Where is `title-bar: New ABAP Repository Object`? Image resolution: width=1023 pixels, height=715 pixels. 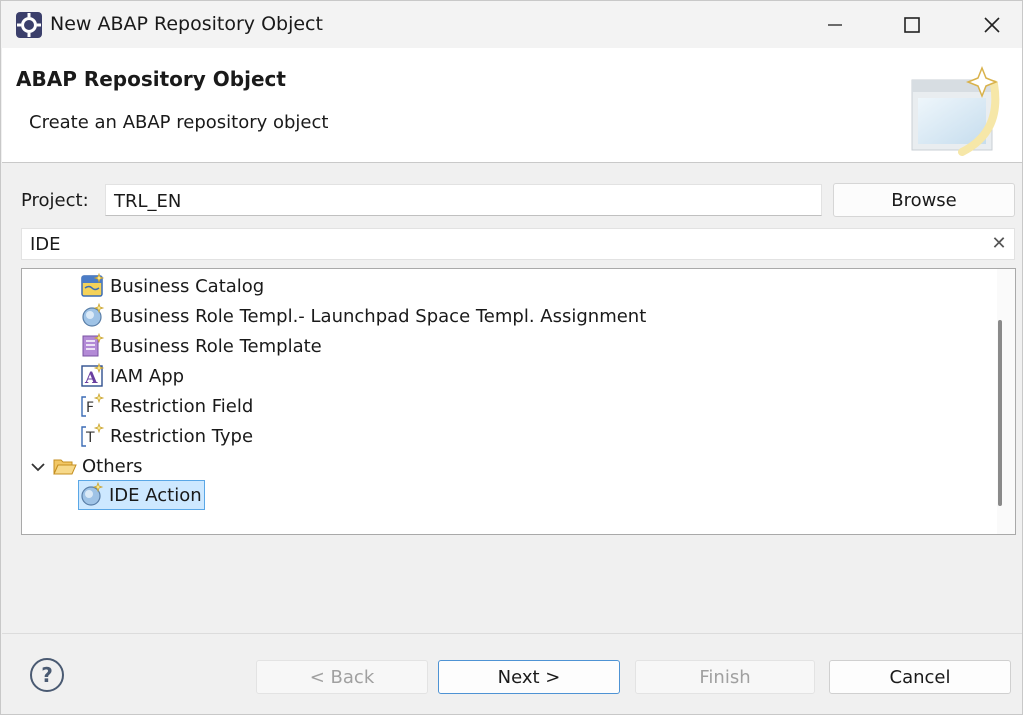
title-bar: New ABAP Repository Object is located at coordinates (511, 24).